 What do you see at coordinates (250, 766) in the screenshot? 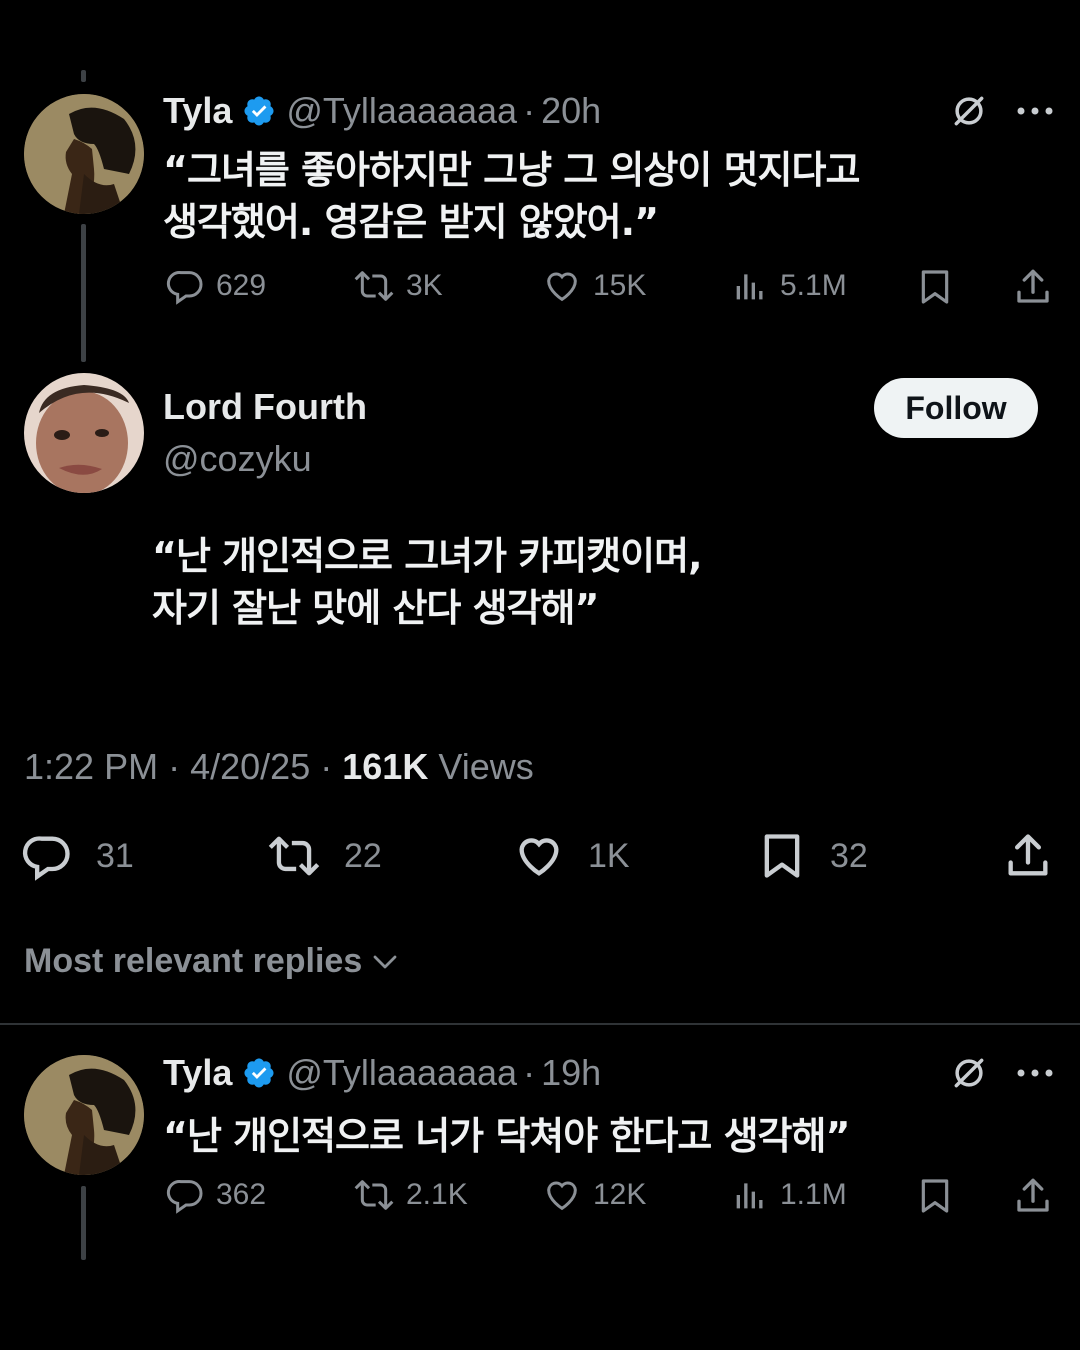
I see `post-date: 4/20/25` at bounding box center [250, 766].